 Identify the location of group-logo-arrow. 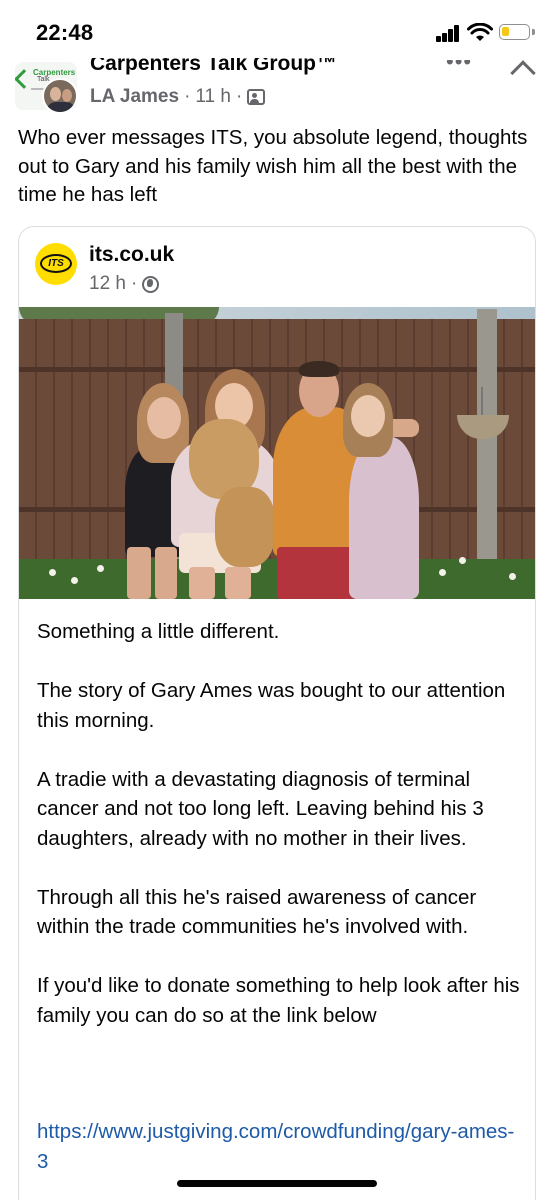
(24, 79).